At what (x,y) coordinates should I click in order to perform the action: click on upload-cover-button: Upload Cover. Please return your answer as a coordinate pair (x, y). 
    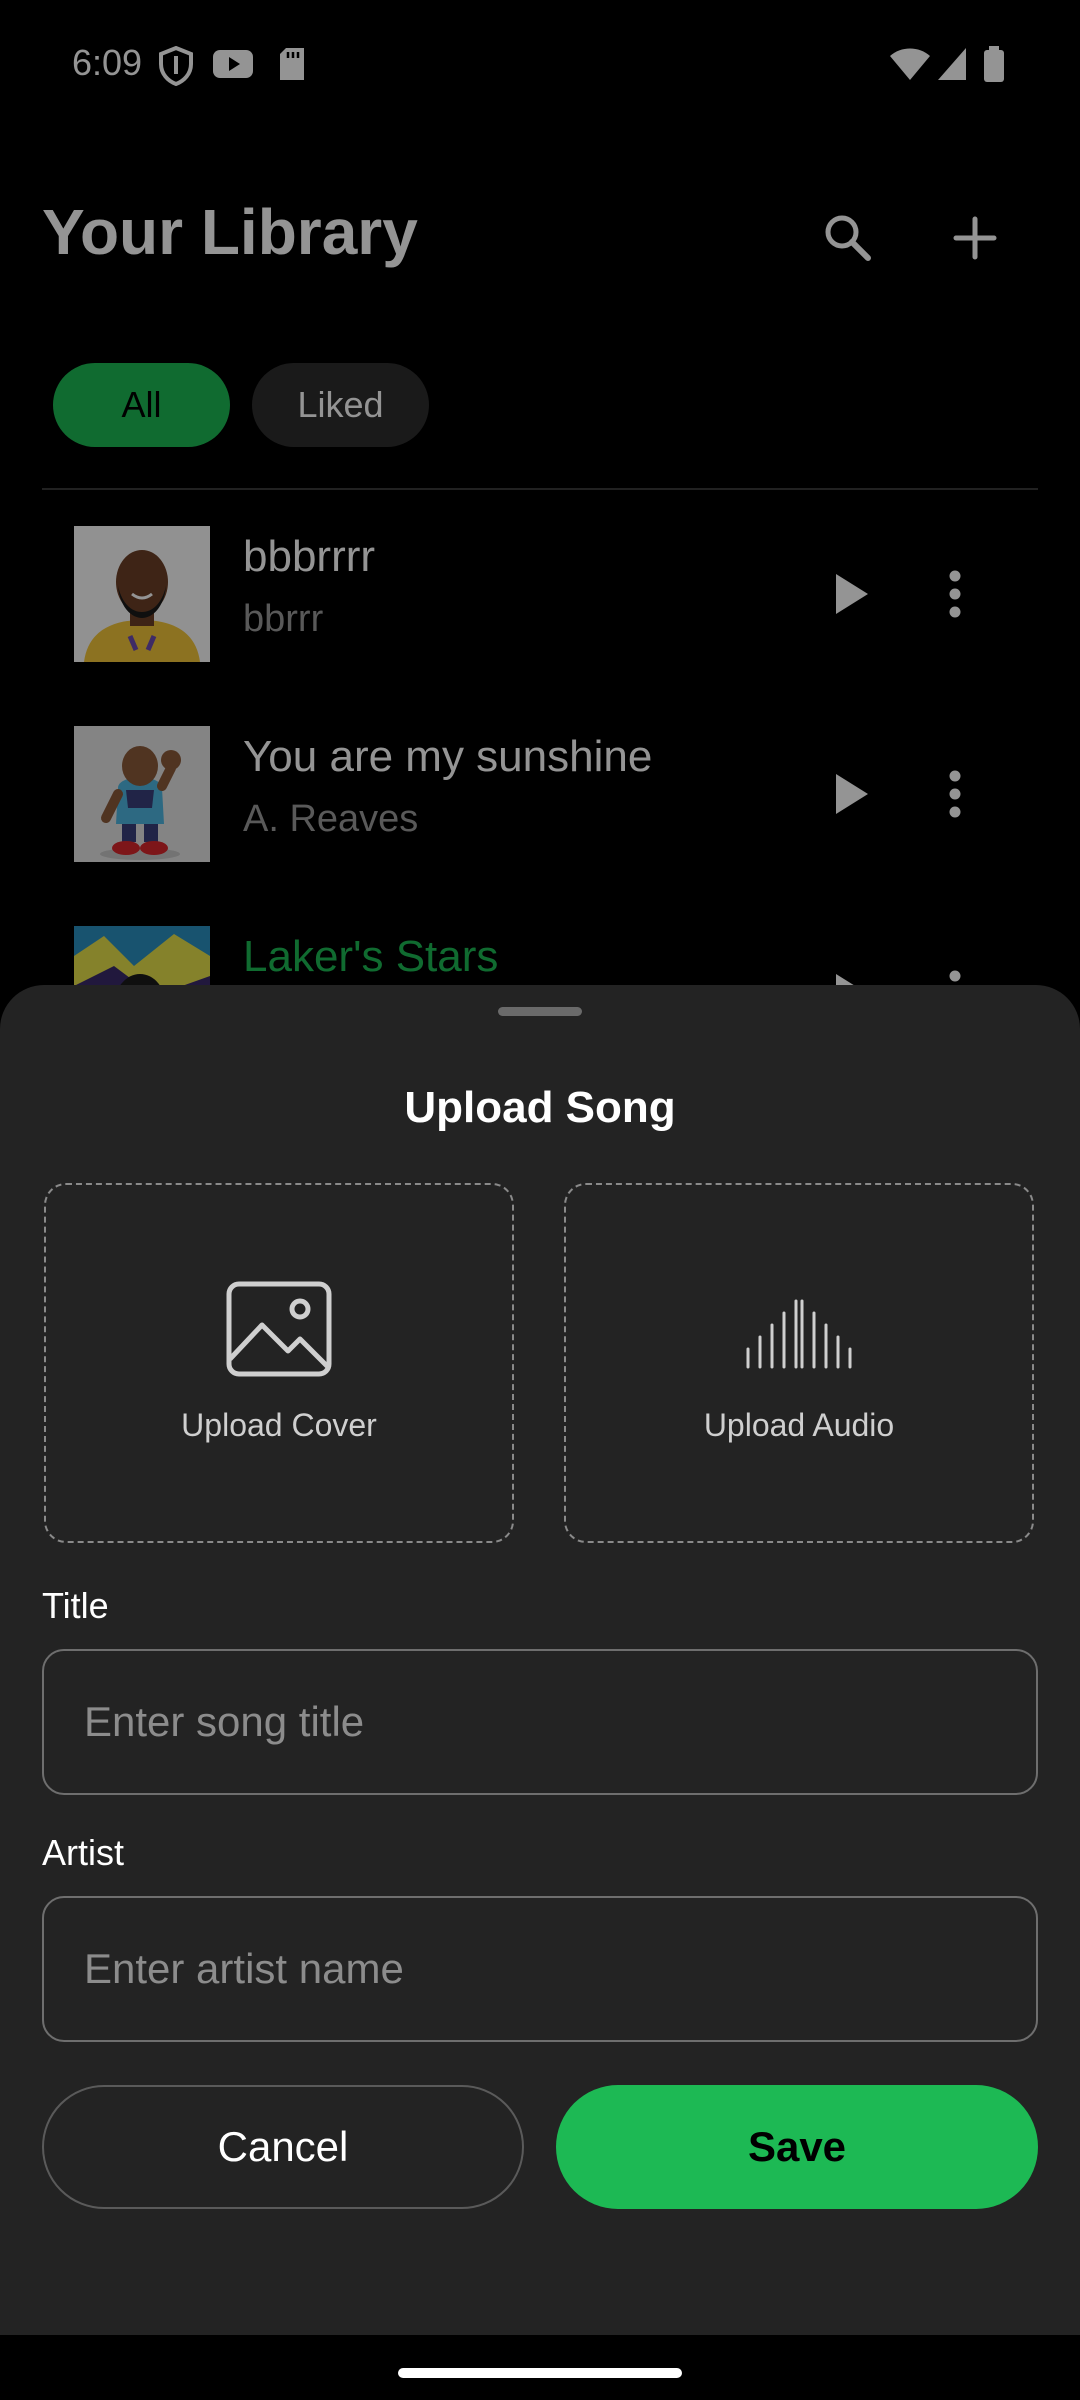
    Looking at the image, I should click on (279, 1363).